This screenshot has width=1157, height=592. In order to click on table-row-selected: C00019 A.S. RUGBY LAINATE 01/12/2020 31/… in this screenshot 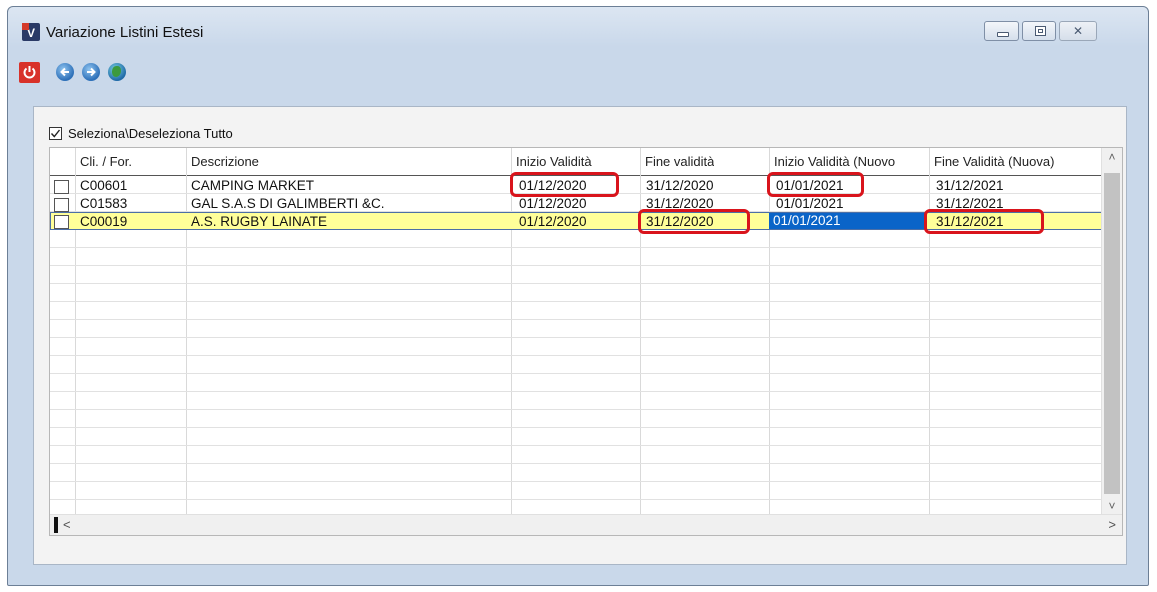, I will do `click(576, 221)`.